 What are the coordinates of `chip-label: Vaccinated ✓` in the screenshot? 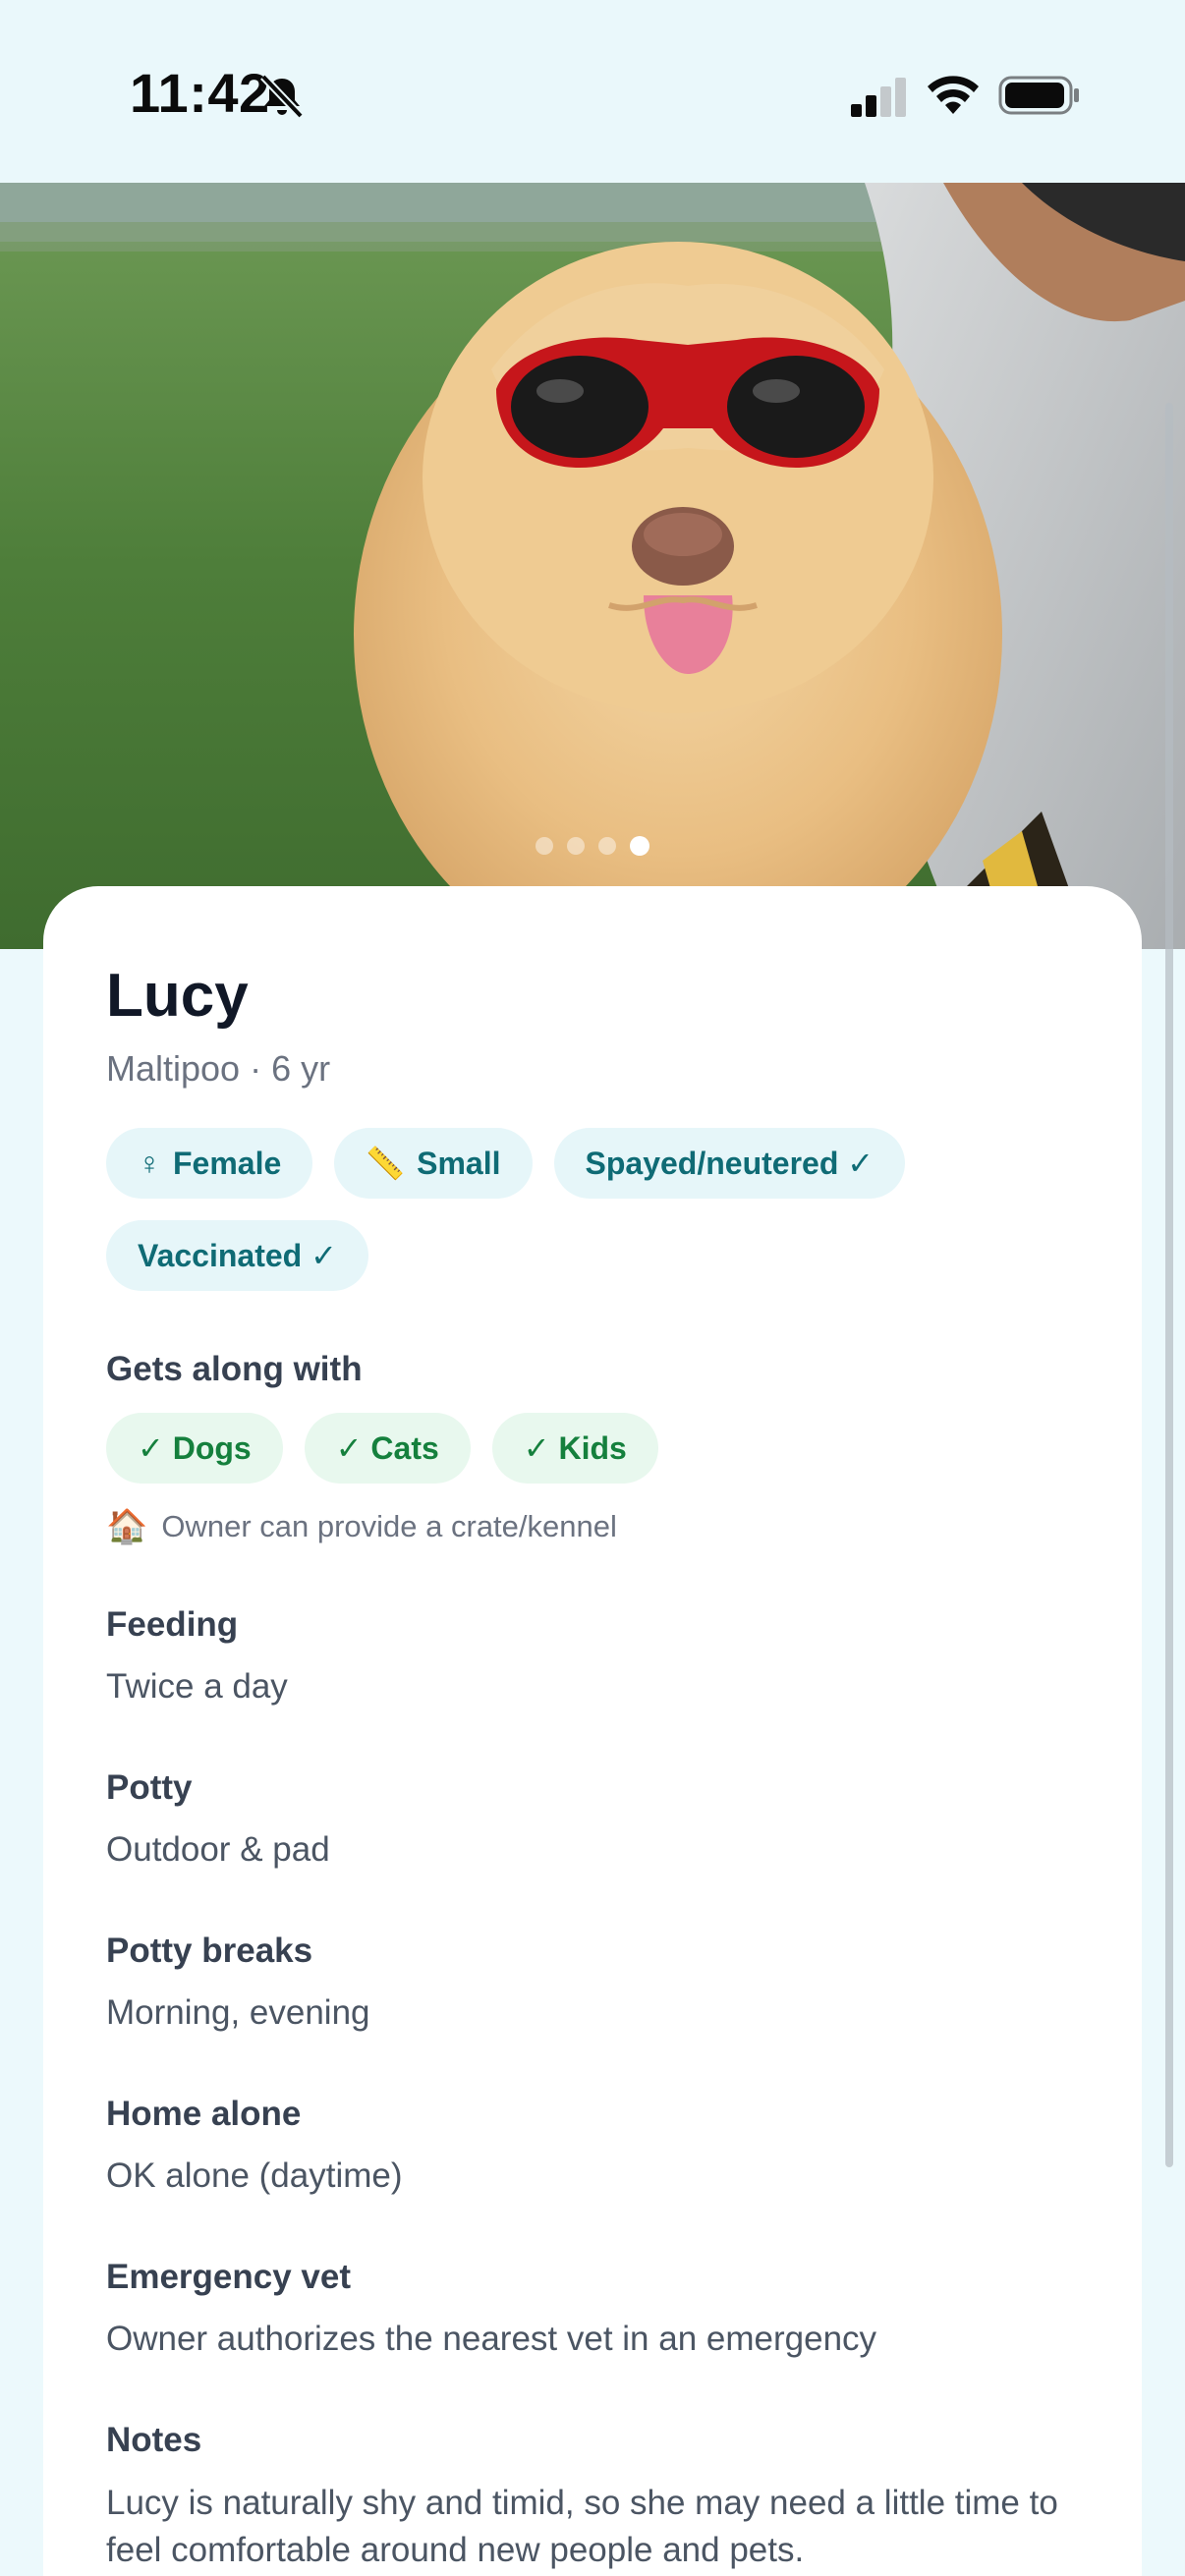 It's located at (238, 1255).